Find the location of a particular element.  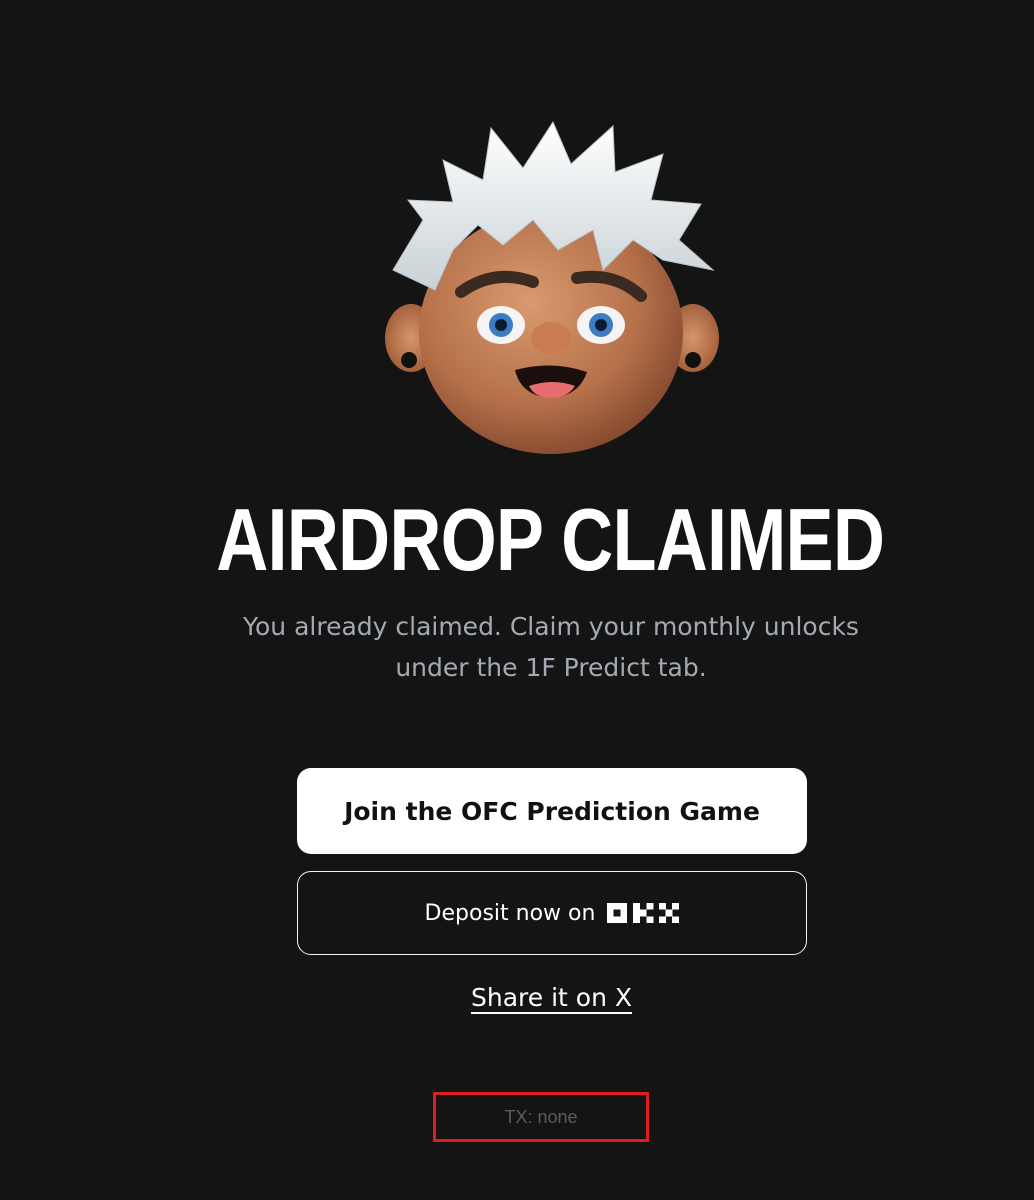

okx-logo-icon is located at coordinates (643, 913).